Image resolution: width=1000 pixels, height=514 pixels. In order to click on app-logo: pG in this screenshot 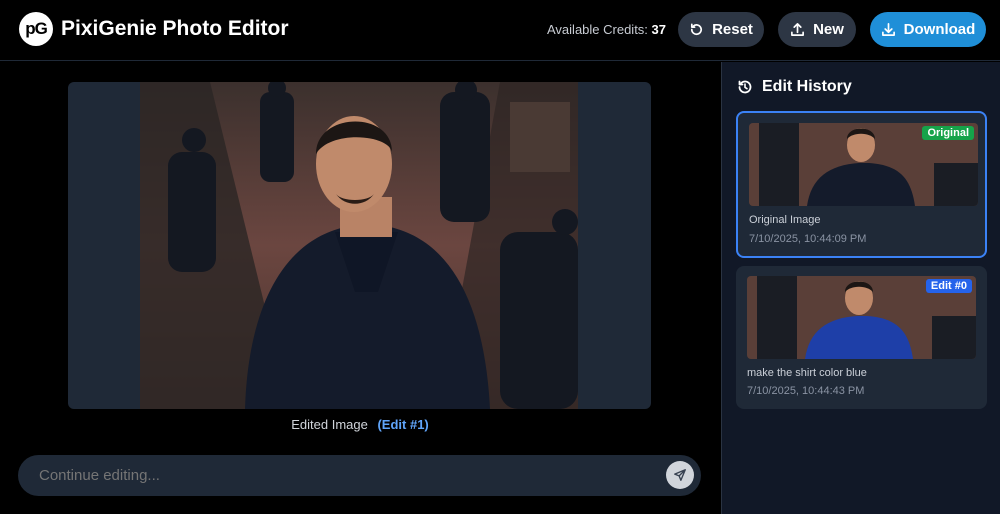, I will do `click(36, 29)`.